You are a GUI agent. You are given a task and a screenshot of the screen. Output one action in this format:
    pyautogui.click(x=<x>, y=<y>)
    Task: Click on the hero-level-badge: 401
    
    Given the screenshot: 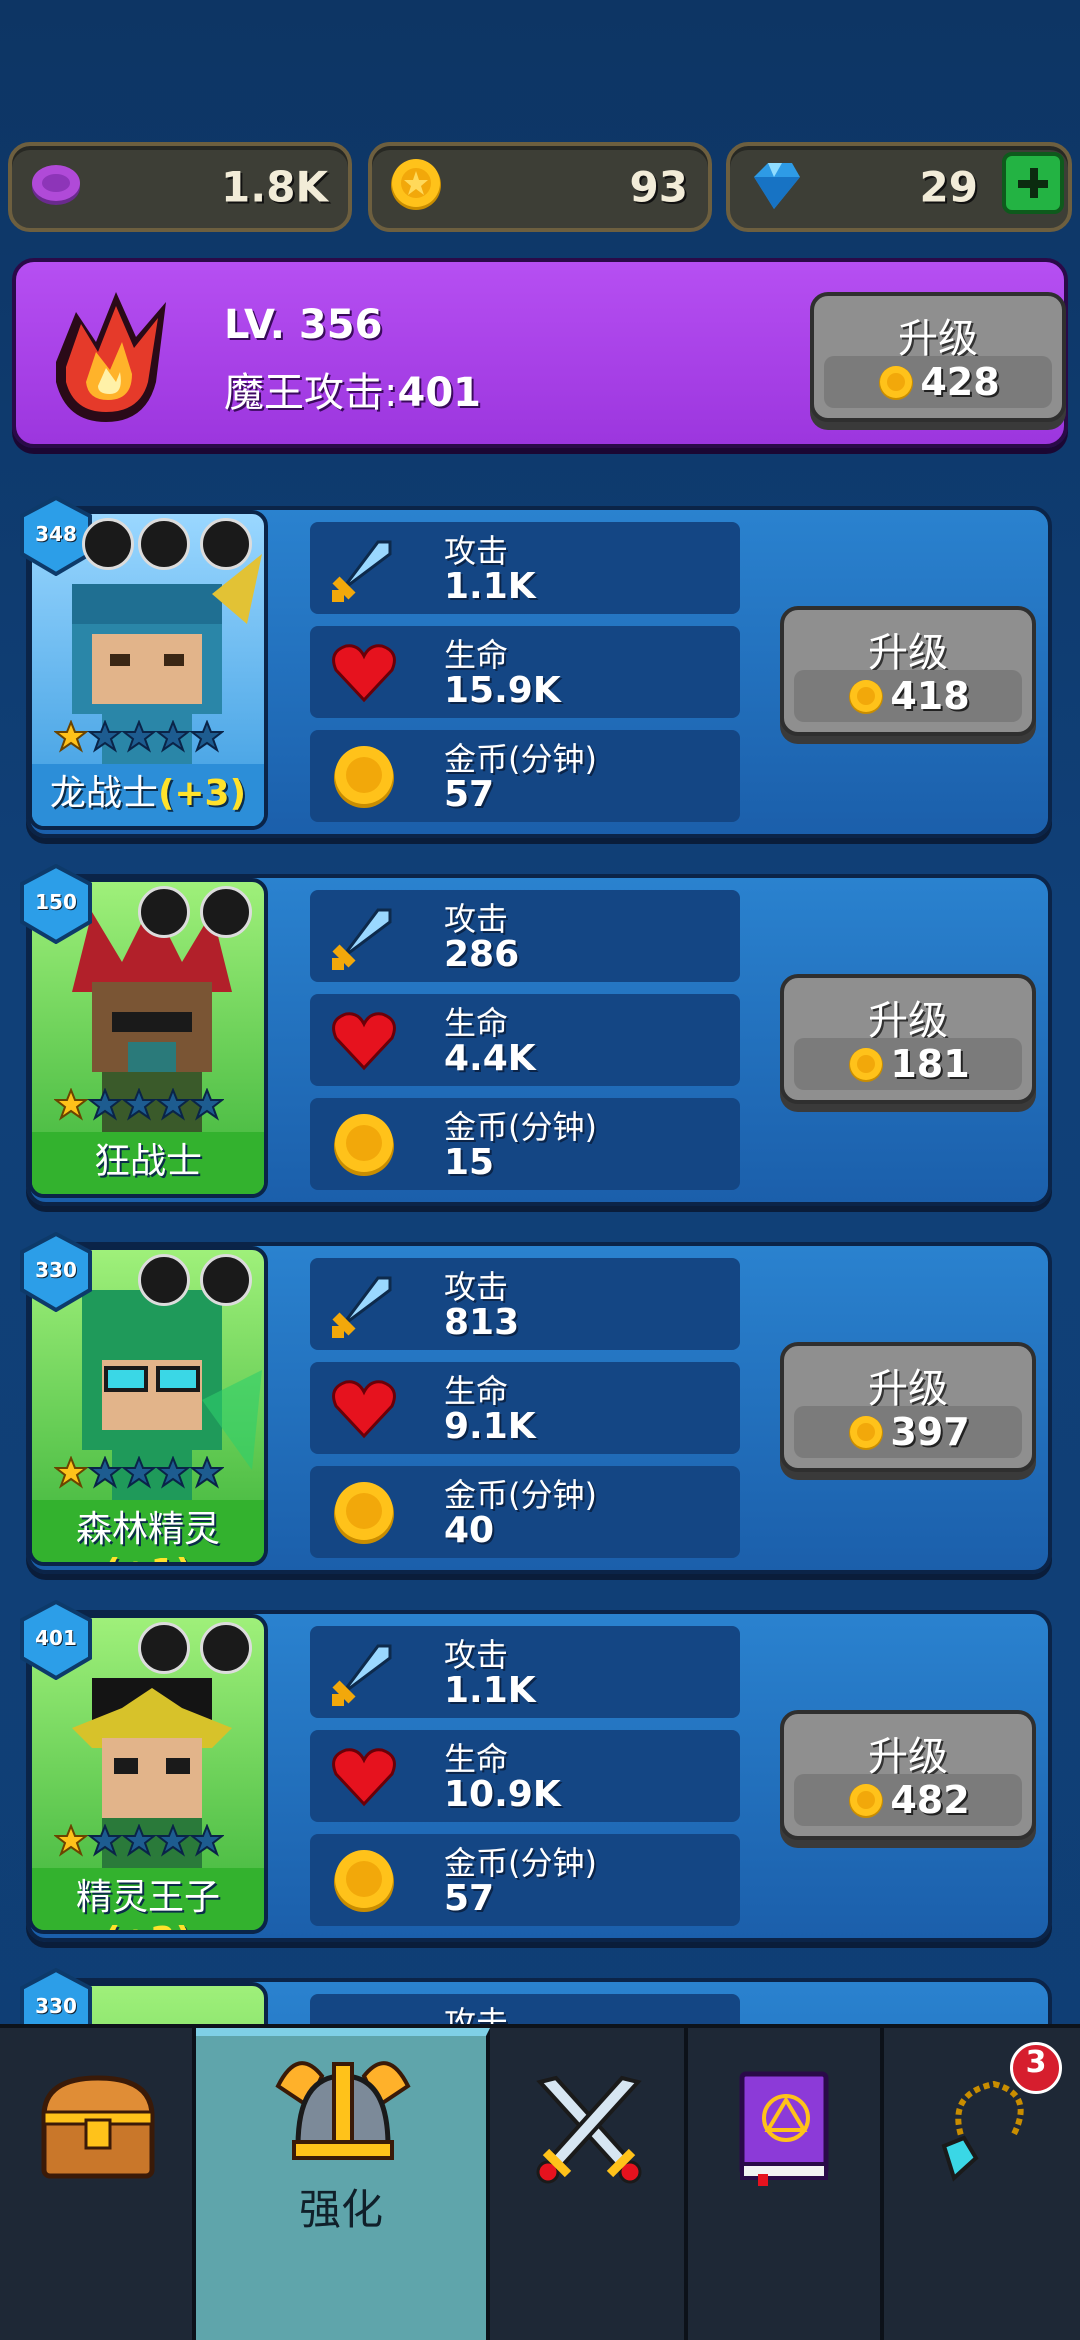 What is the action you would take?
    pyautogui.click(x=56, y=1640)
    